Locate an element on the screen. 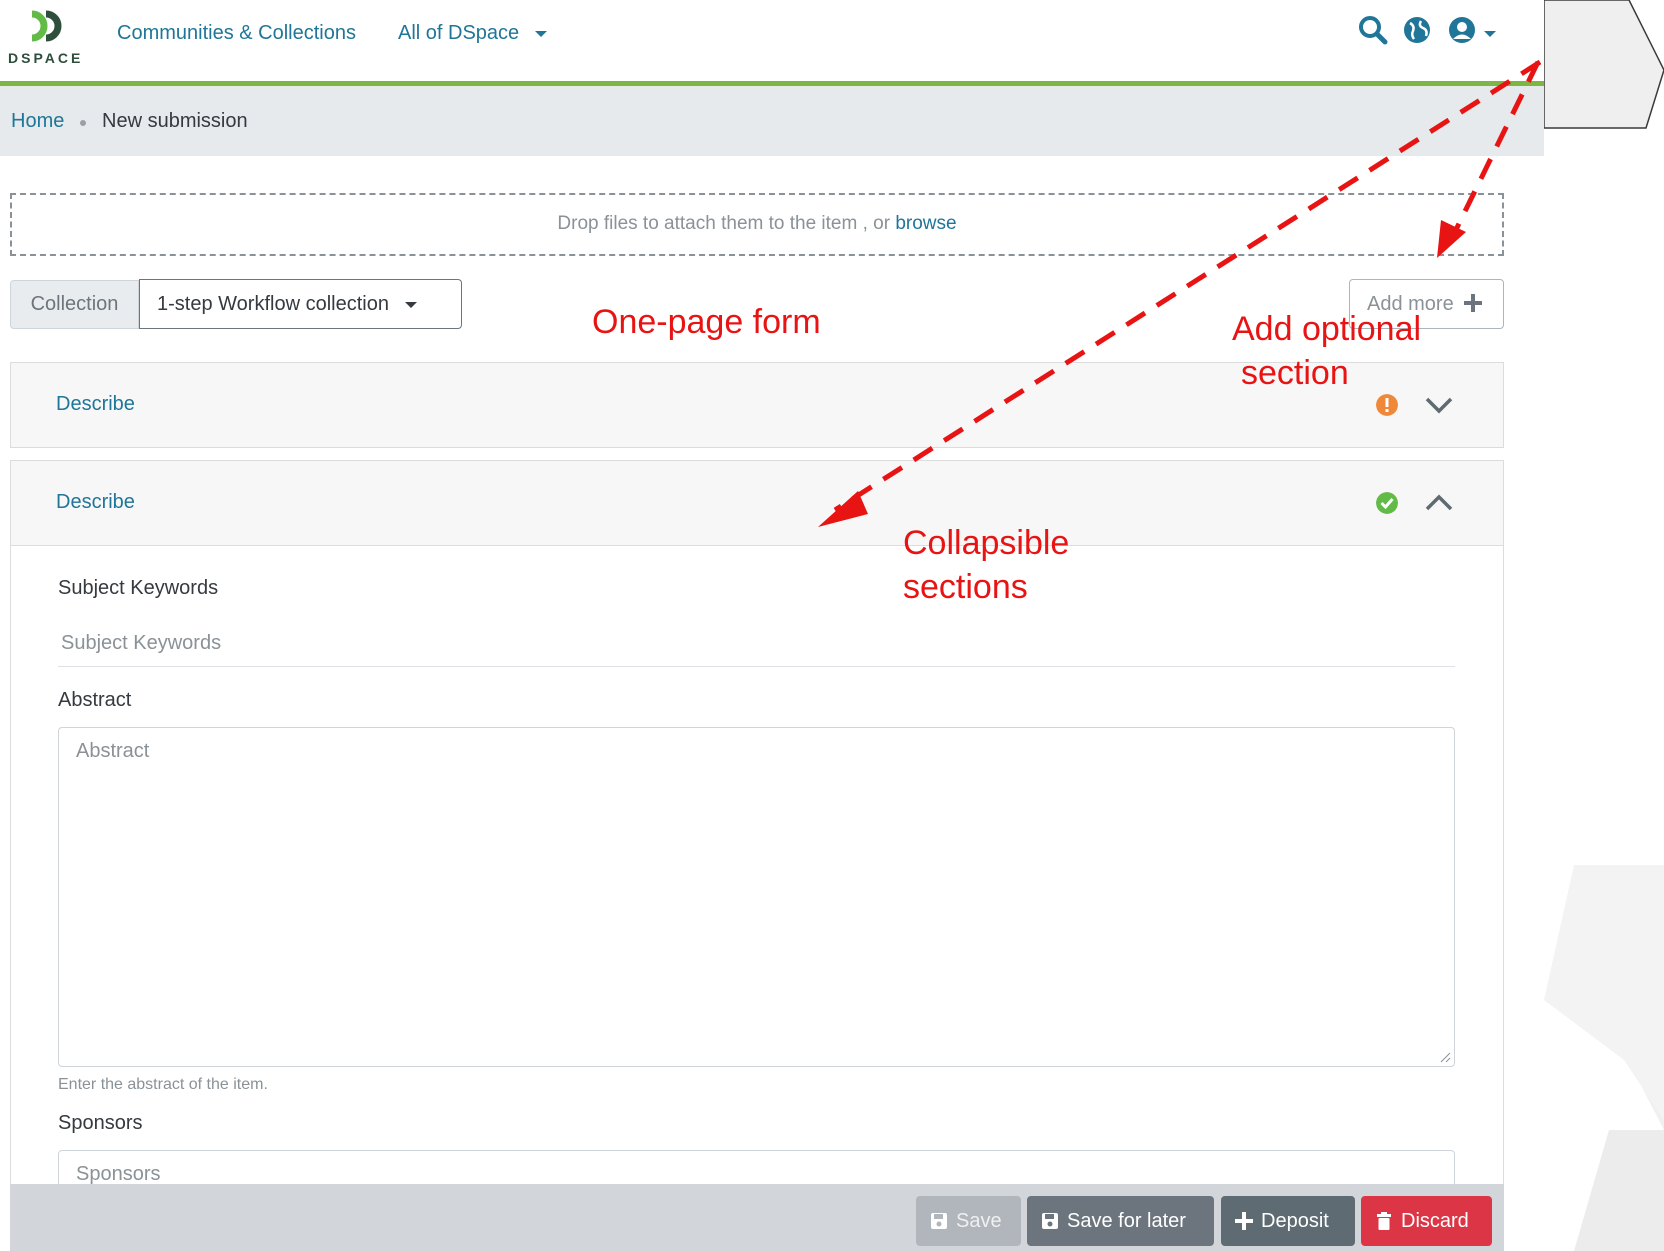 The height and width of the screenshot is (1251, 1664). save-button: Save is located at coordinates (968, 1221).